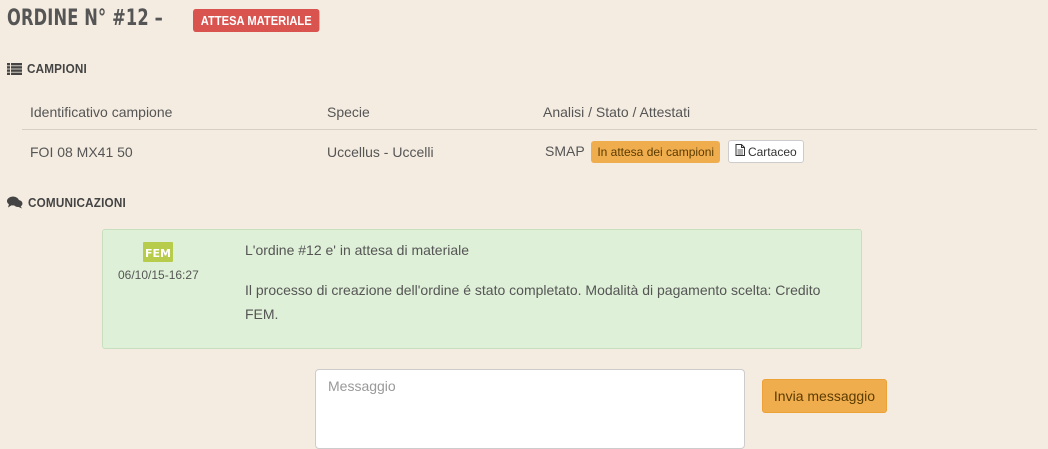  Describe the element at coordinates (85, 18) in the screenshot. I see `page-title: ORDINE N° #12 –` at that location.